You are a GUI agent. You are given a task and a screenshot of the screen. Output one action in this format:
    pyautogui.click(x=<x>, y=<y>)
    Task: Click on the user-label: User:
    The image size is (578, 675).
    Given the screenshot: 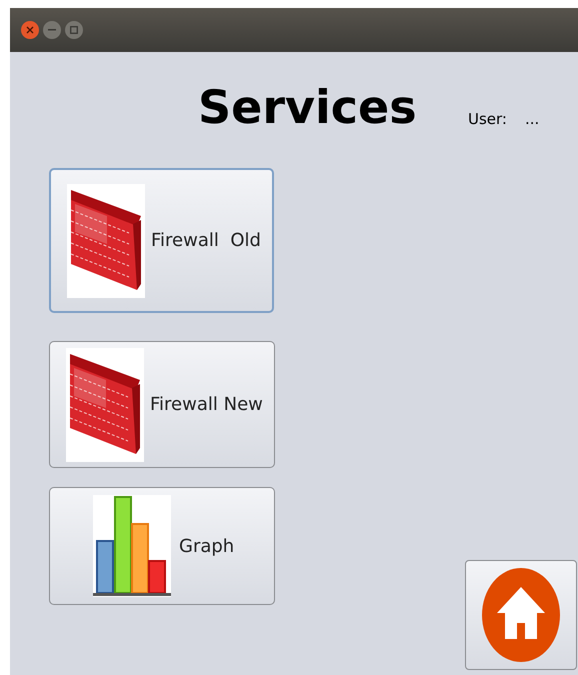 What is the action you would take?
    pyautogui.click(x=487, y=119)
    